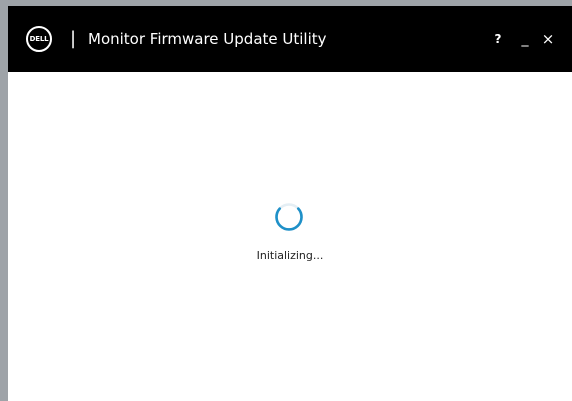  I want to click on help-button: ?, so click(498, 39).